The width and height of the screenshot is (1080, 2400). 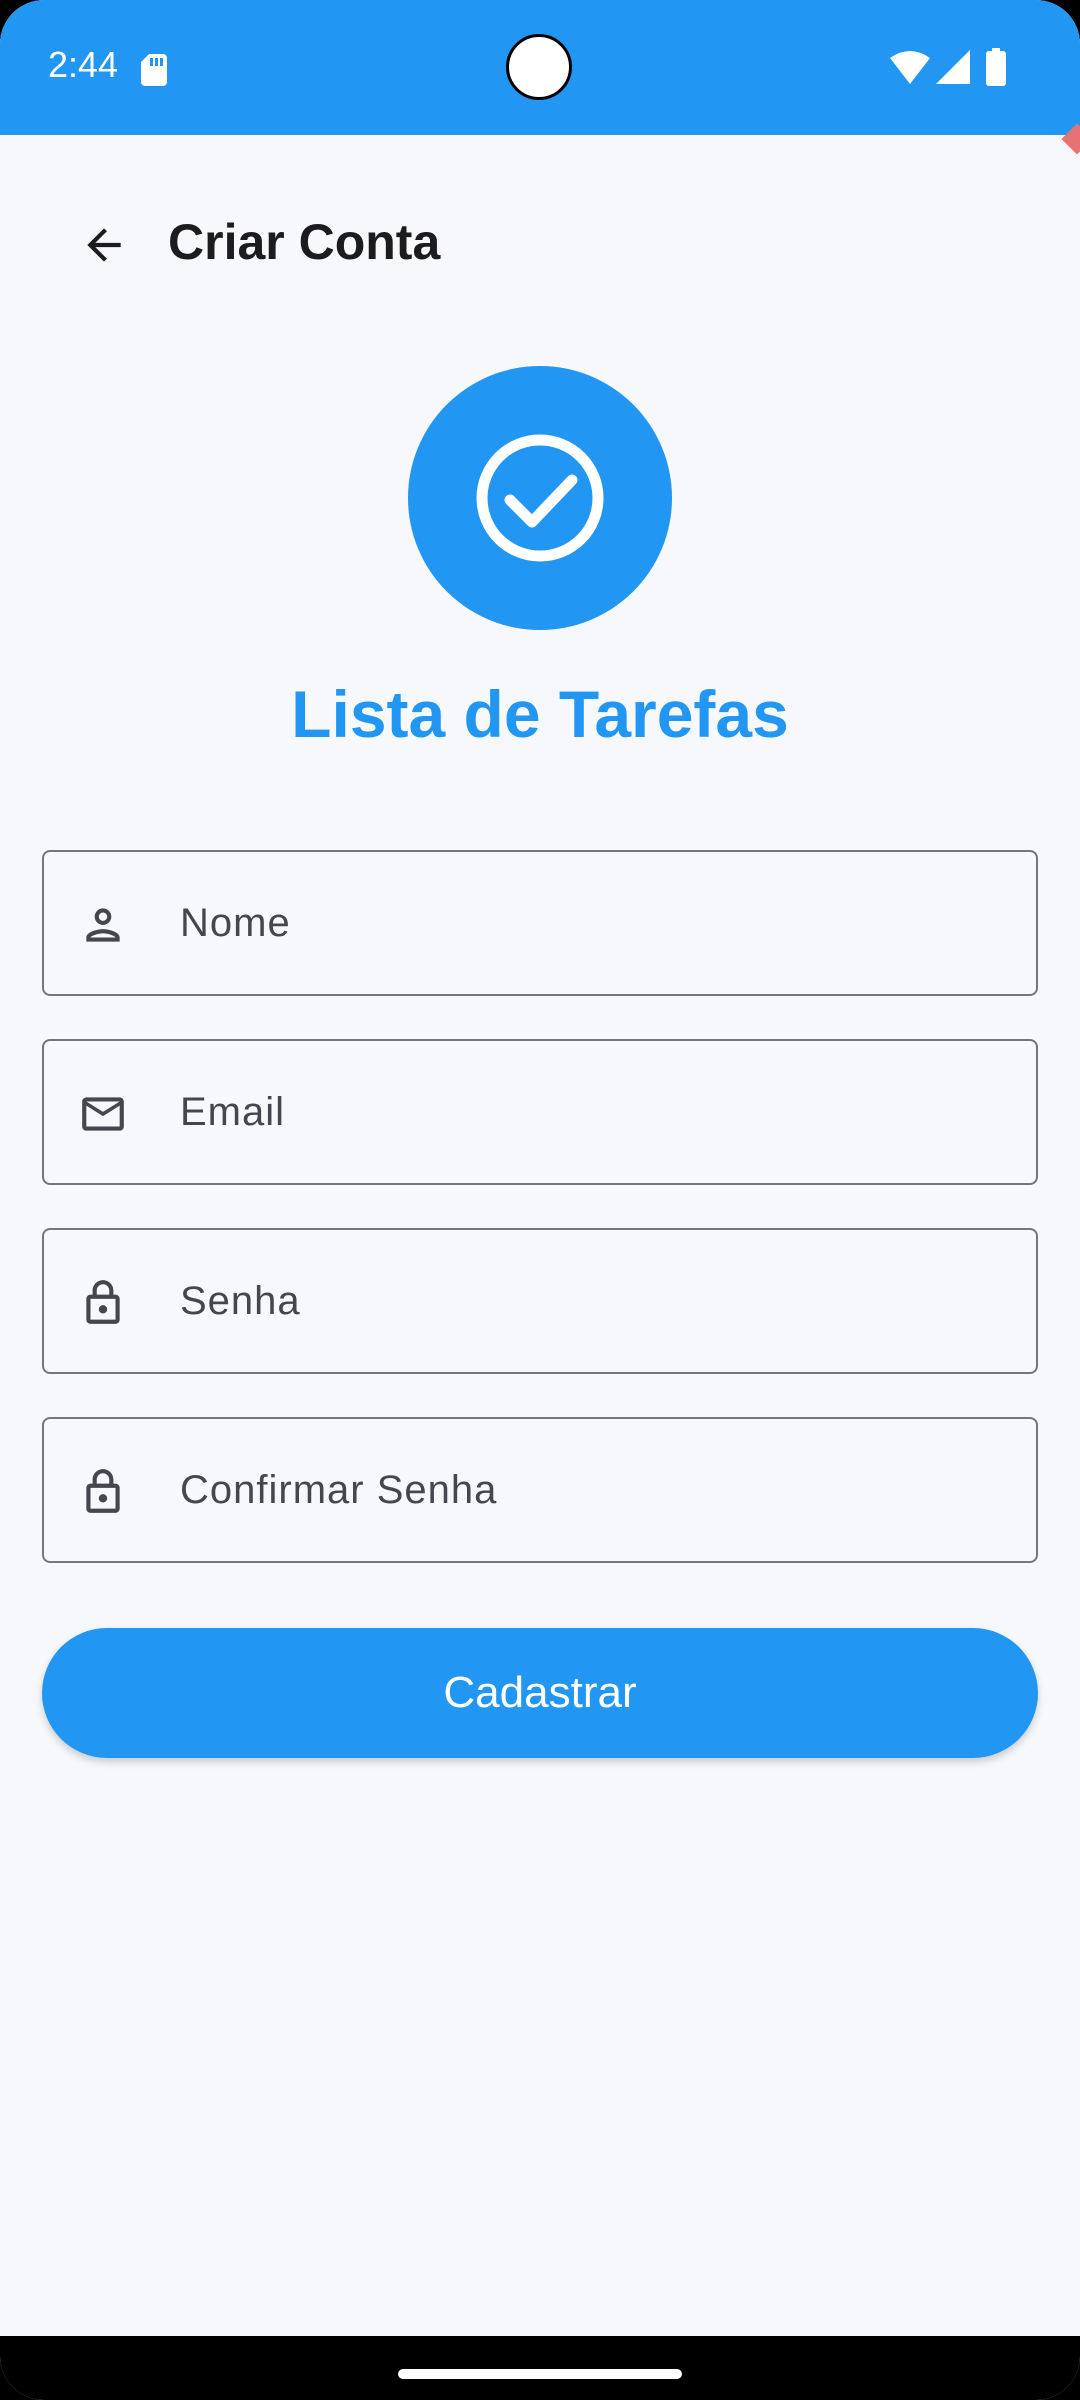 What do you see at coordinates (103, 925) in the screenshot?
I see `person-icon` at bounding box center [103, 925].